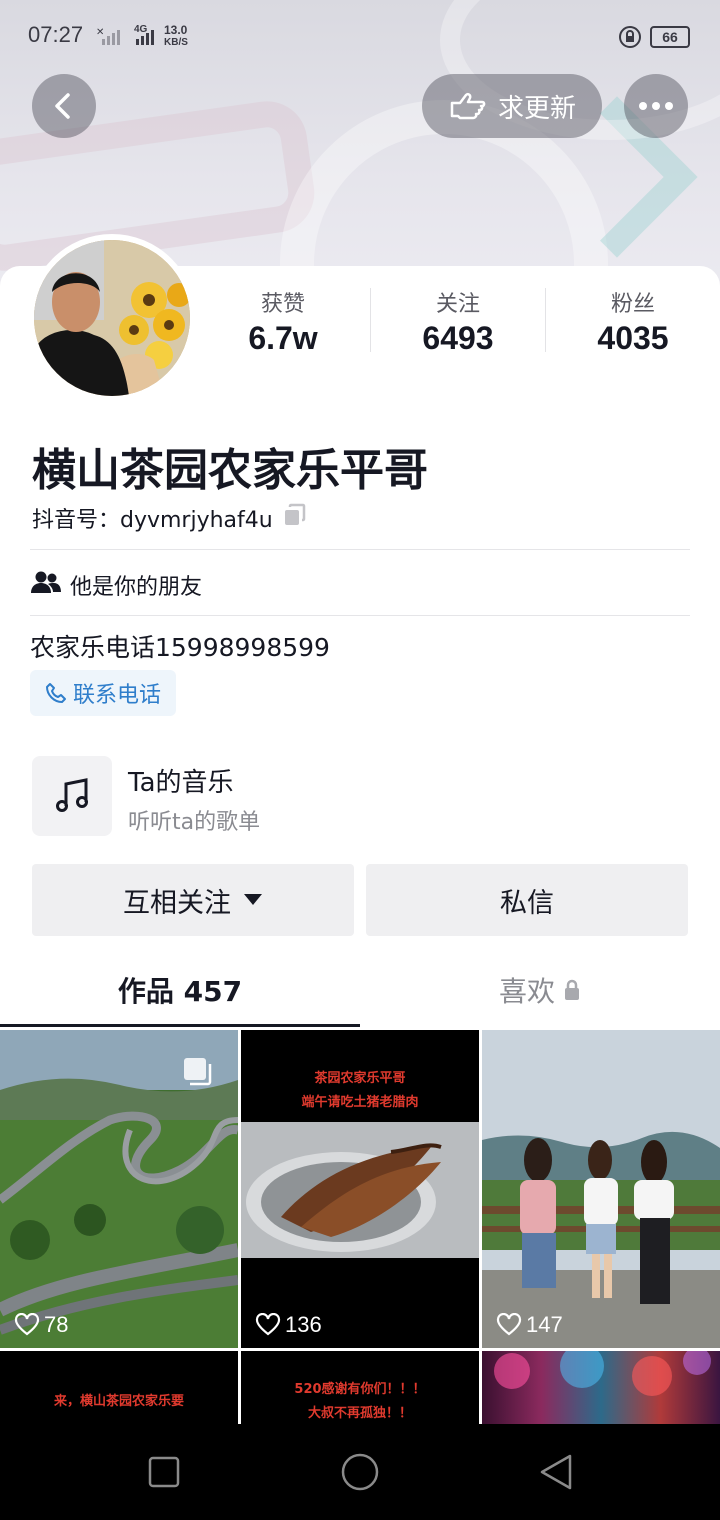 This screenshot has width=720, height=1520. I want to click on multi-image-icon, so click(198, 1073).